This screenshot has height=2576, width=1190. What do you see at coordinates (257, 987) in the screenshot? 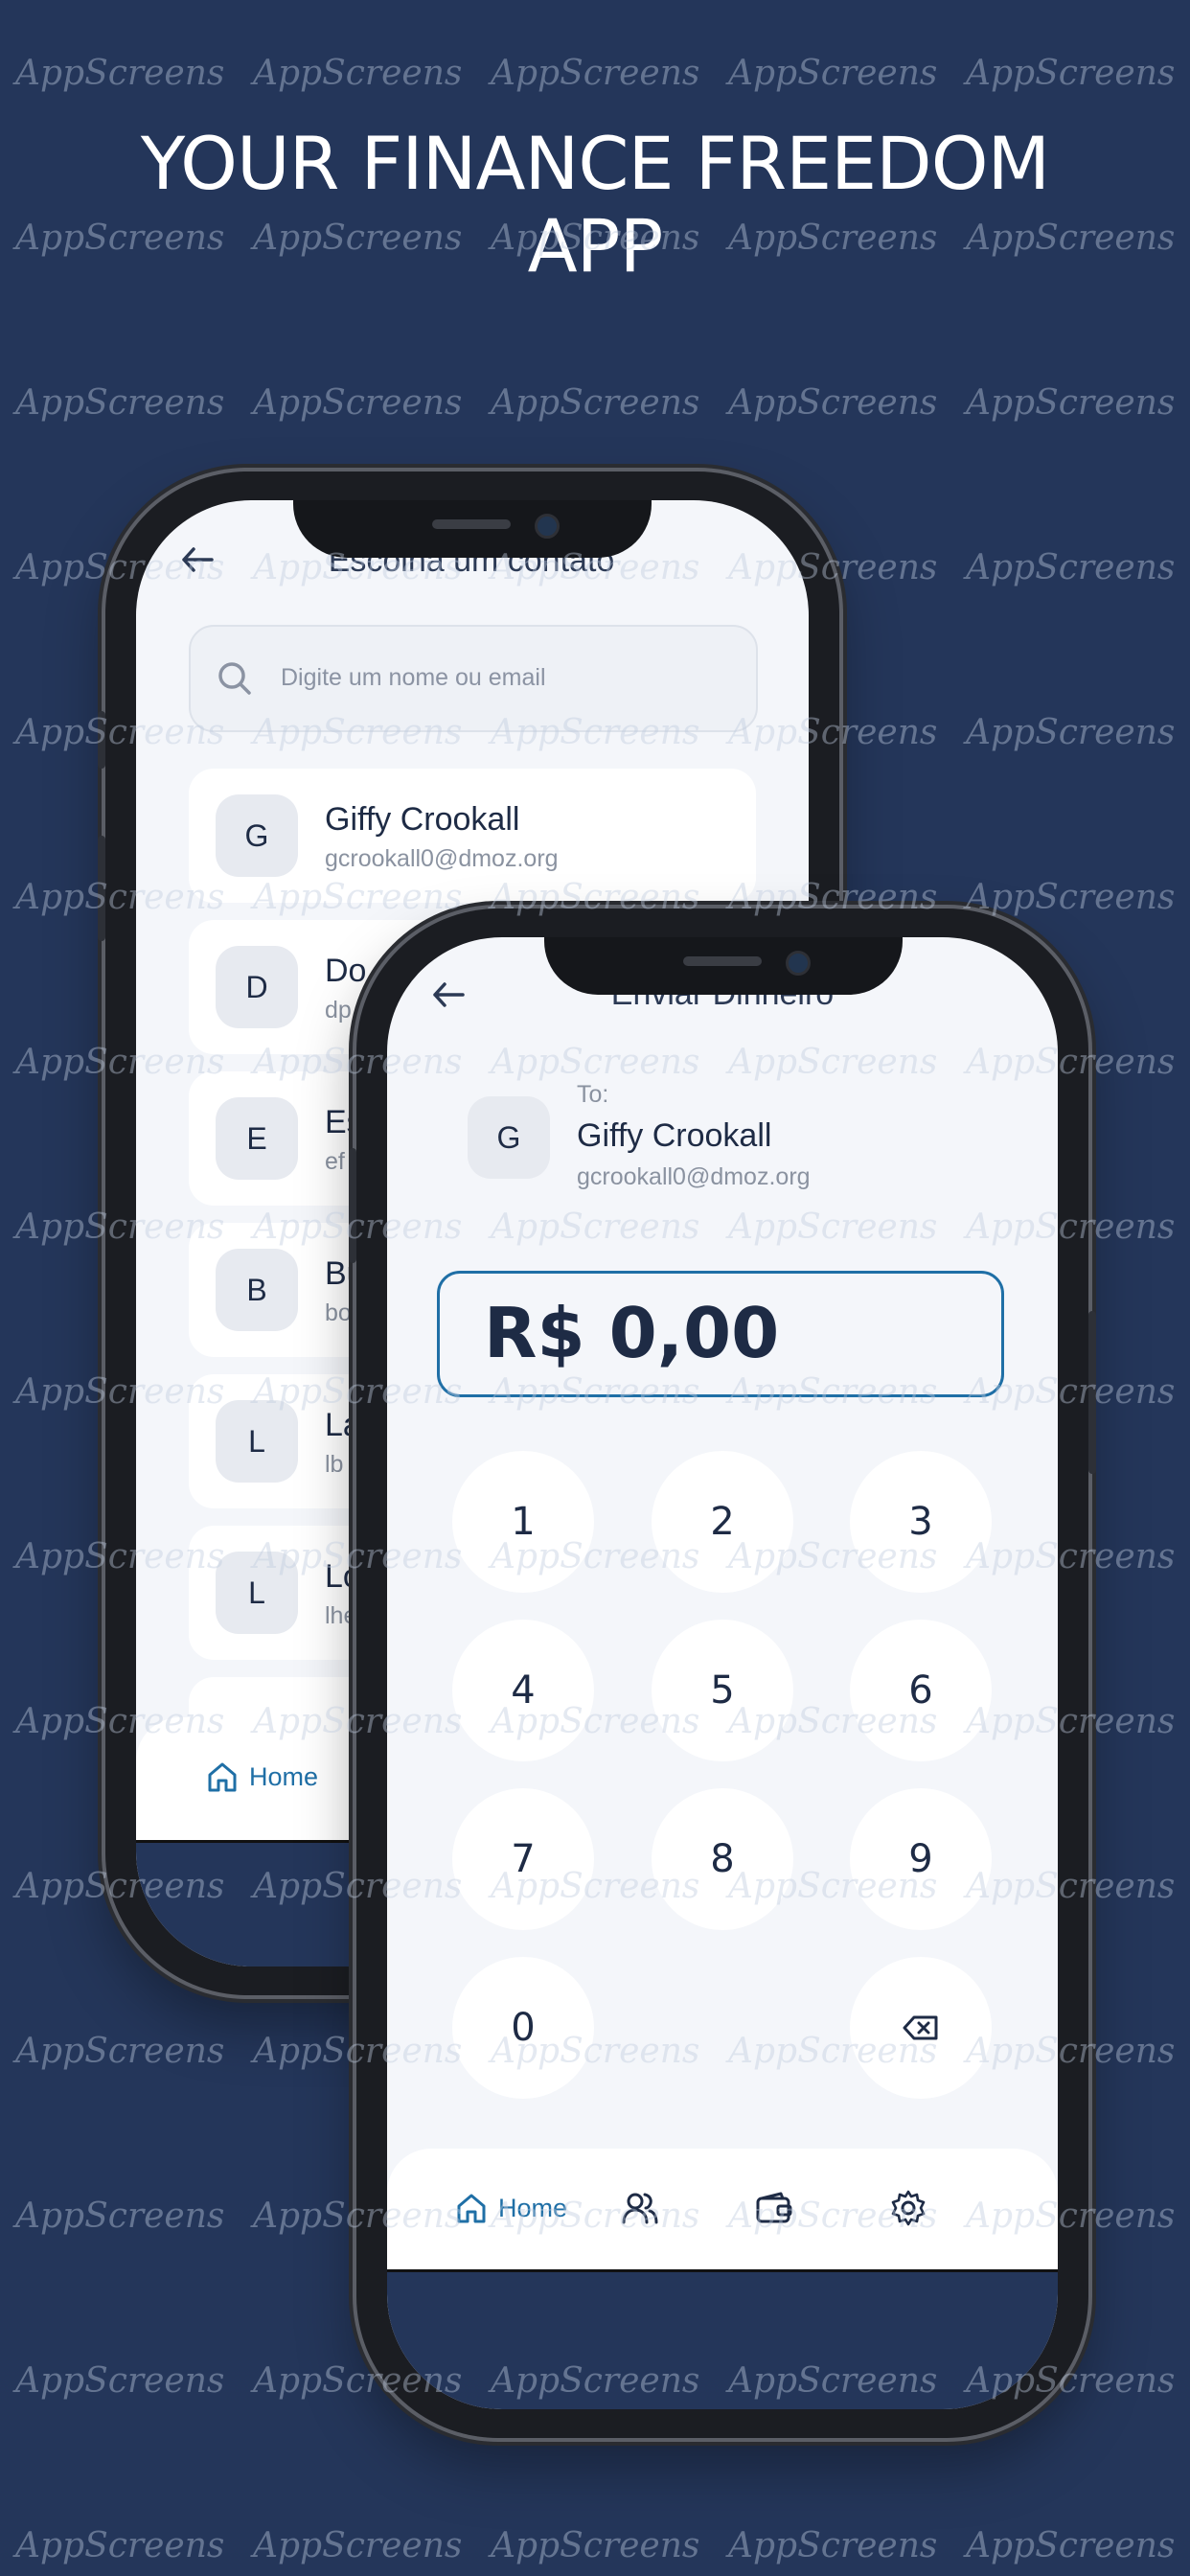
I see `avatar: D` at bounding box center [257, 987].